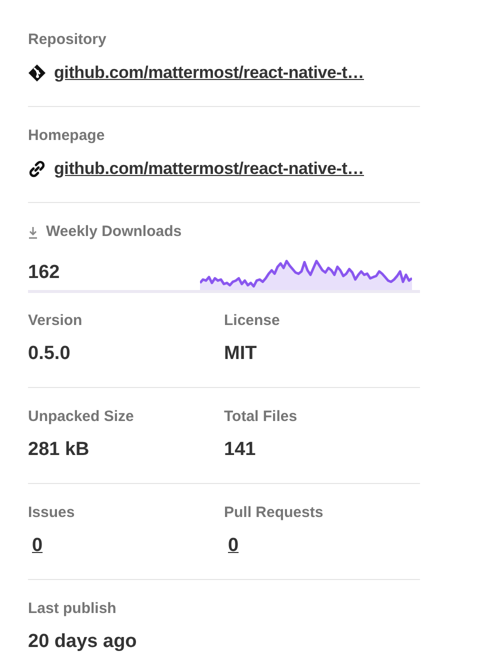 The height and width of the screenshot is (663, 487). What do you see at coordinates (56, 321) in the screenshot?
I see `field-label: Version` at bounding box center [56, 321].